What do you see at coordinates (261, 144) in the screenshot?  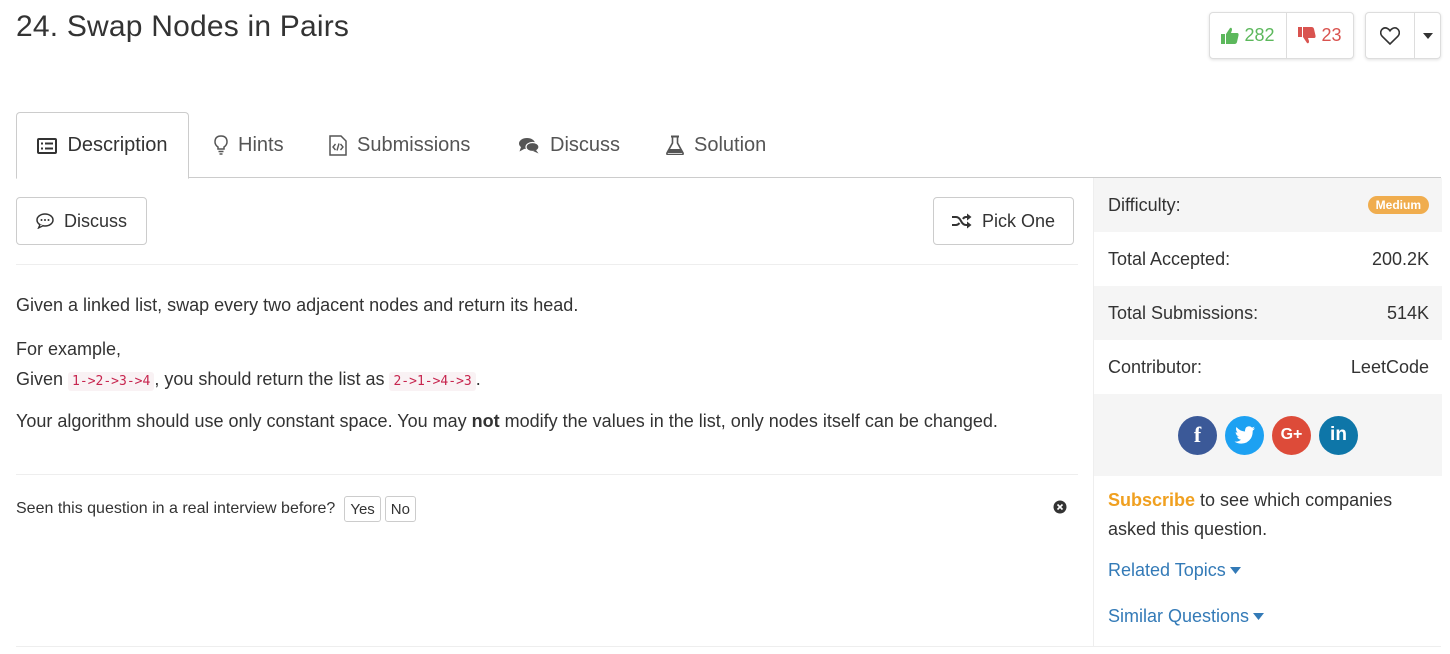 I see `tab-hints-label: Hints` at bounding box center [261, 144].